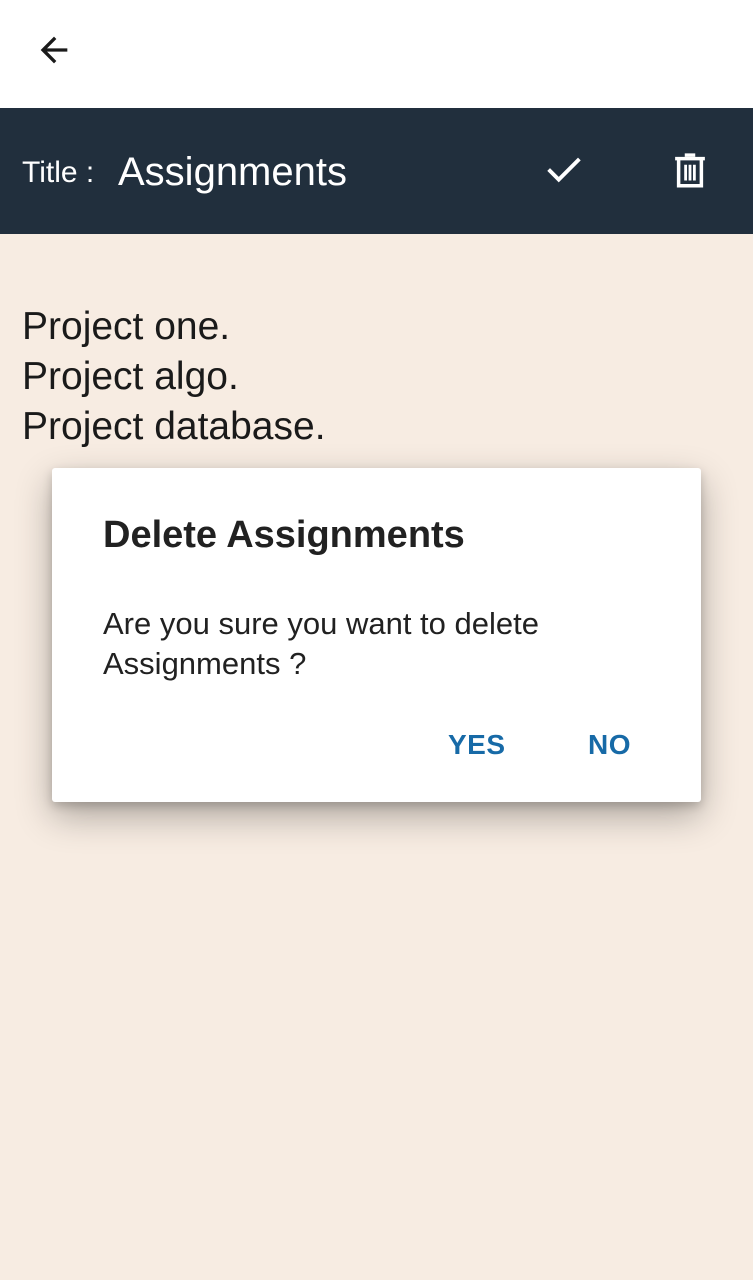  I want to click on title-bar: Title : Assignments, so click(376, 171).